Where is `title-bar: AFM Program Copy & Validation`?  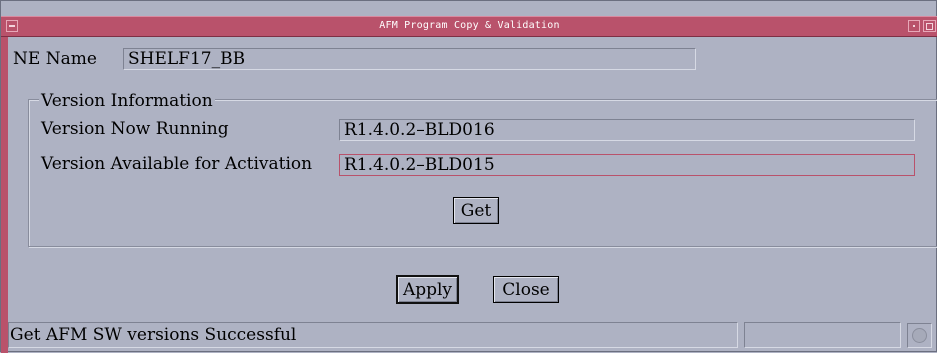
title-bar: AFM Program Copy & Validation is located at coordinates (469, 26).